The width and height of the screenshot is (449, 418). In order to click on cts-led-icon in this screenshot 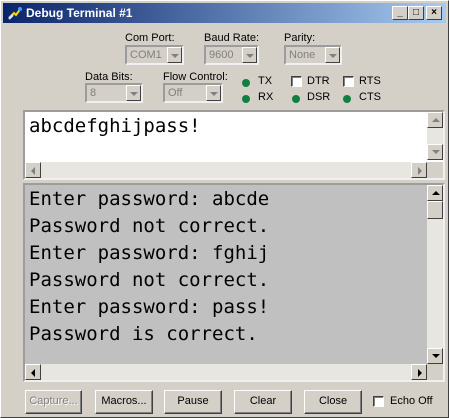, I will do `click(347, 99)`.